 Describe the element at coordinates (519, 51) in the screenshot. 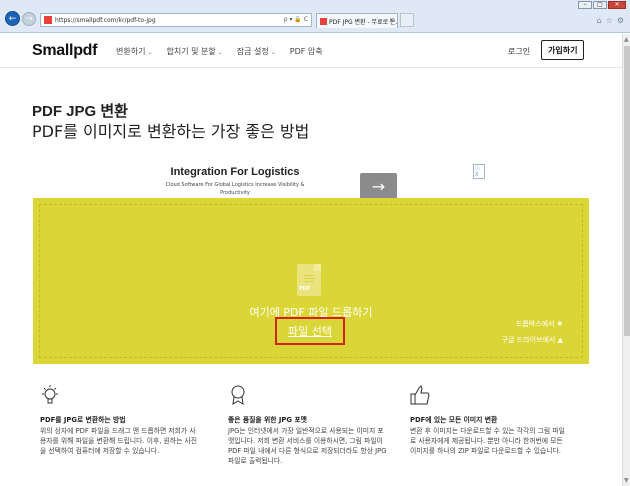

I see `login-link: 로그인` at that location.